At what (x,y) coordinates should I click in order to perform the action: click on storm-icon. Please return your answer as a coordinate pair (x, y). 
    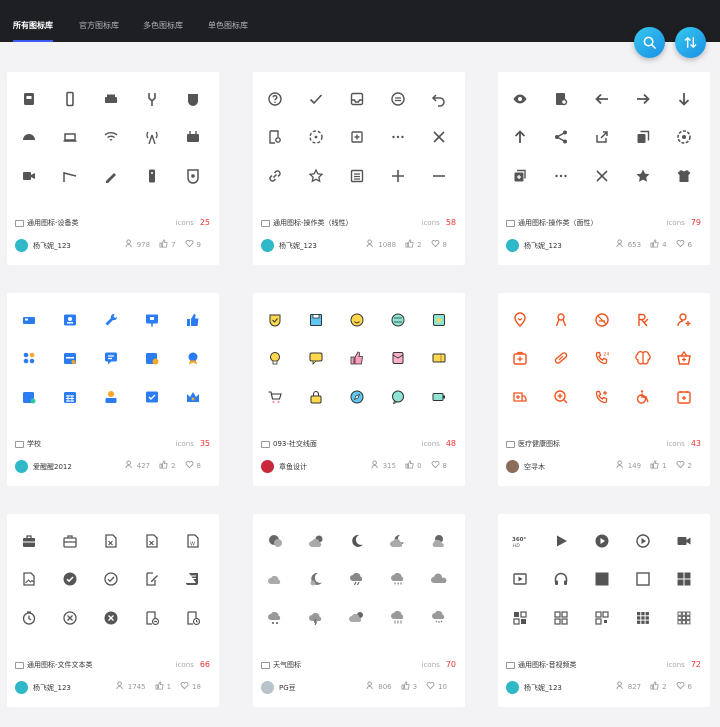
    Looking at the image, I should click on (357, 579).